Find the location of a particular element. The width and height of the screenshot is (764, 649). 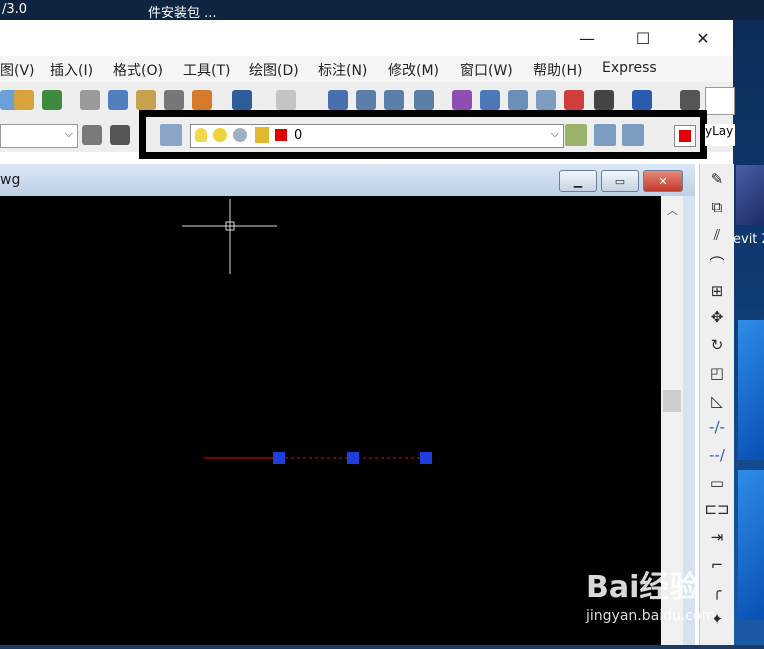

tool-palettes-icon is located at coordinates (518, 100).